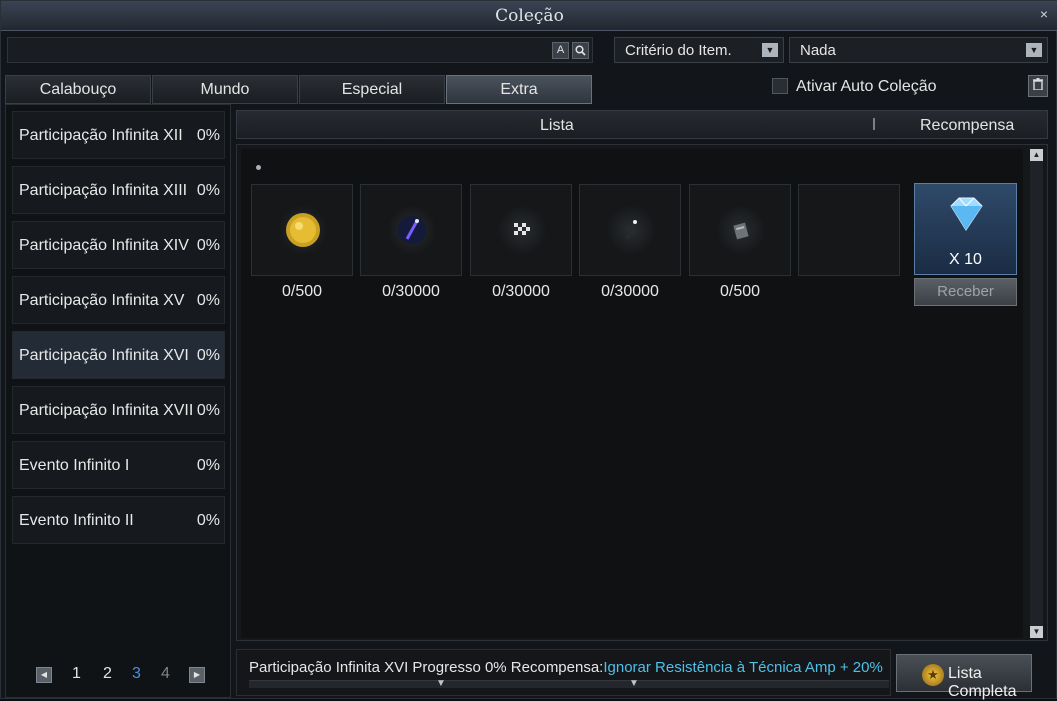 The width and height of the screenshot is (1057, 701). I want to click on tab-extra: Extra, so click(519, 89).